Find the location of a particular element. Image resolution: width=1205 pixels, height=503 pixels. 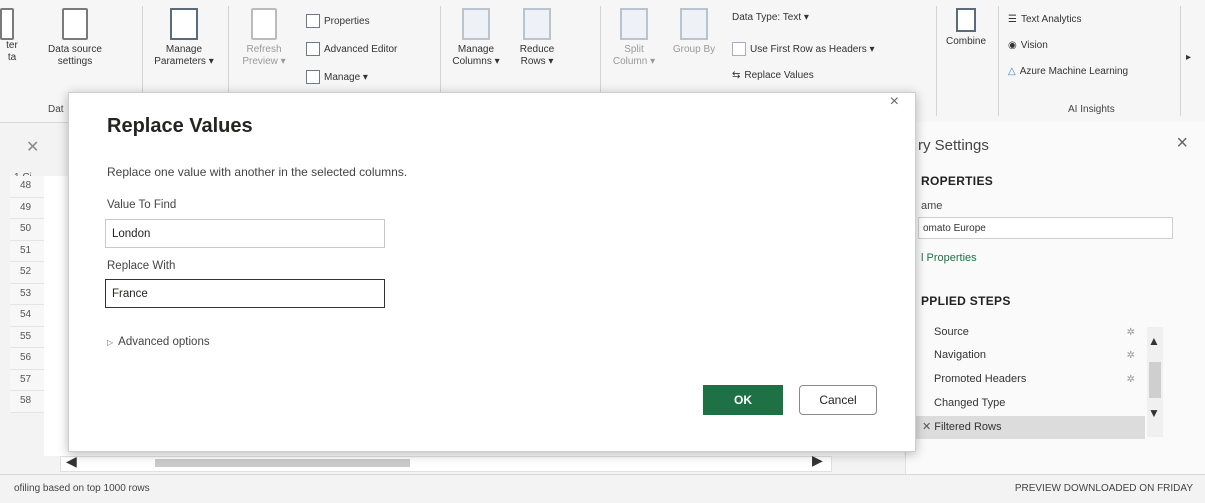

manage-button: Manage ▾ is located at coordinates (337, 77).